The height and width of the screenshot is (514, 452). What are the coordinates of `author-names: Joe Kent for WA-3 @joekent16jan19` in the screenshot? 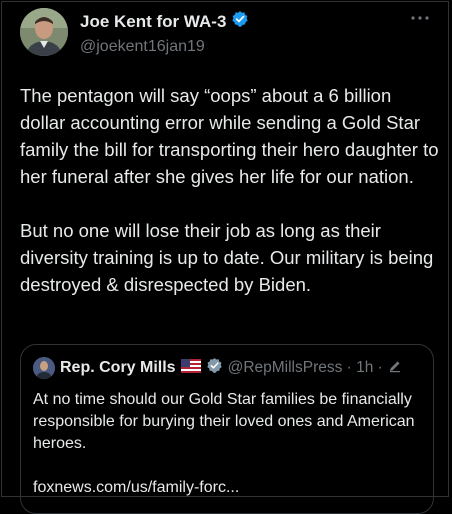 It's located at (164, 33).